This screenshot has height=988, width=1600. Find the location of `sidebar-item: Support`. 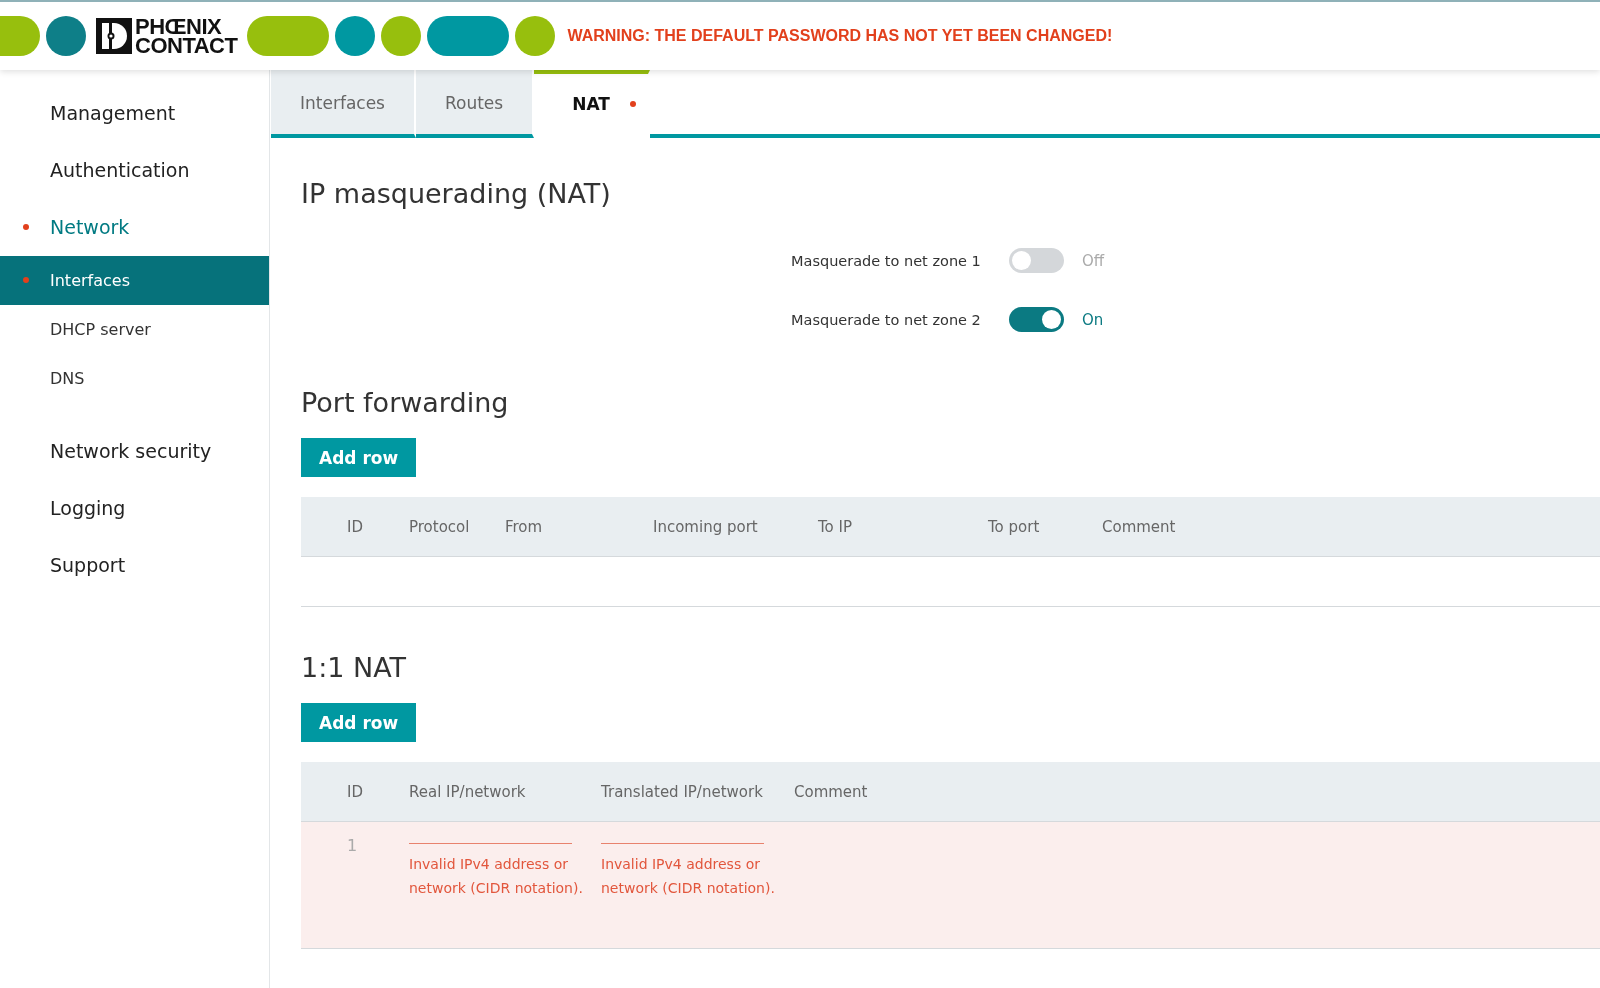

sidebar-item: Support is located at coordinates (134, 565).